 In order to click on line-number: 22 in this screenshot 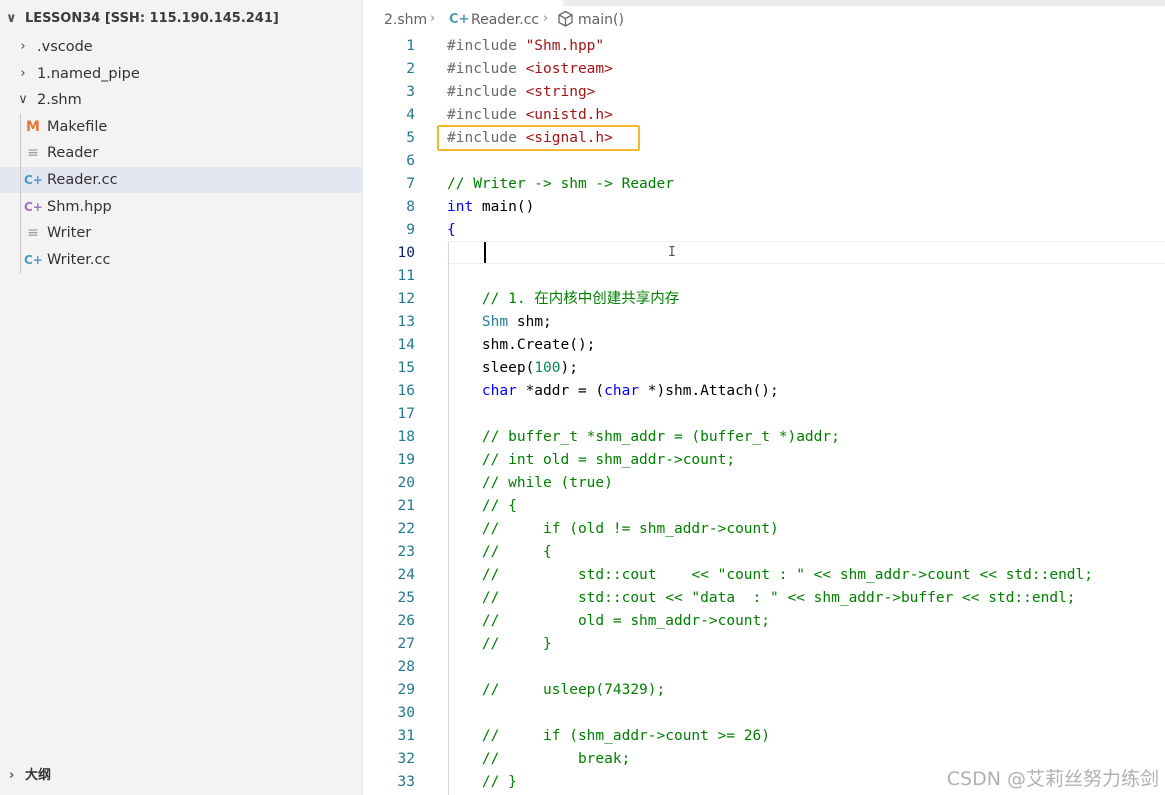, I will do `click(406, 529)`.